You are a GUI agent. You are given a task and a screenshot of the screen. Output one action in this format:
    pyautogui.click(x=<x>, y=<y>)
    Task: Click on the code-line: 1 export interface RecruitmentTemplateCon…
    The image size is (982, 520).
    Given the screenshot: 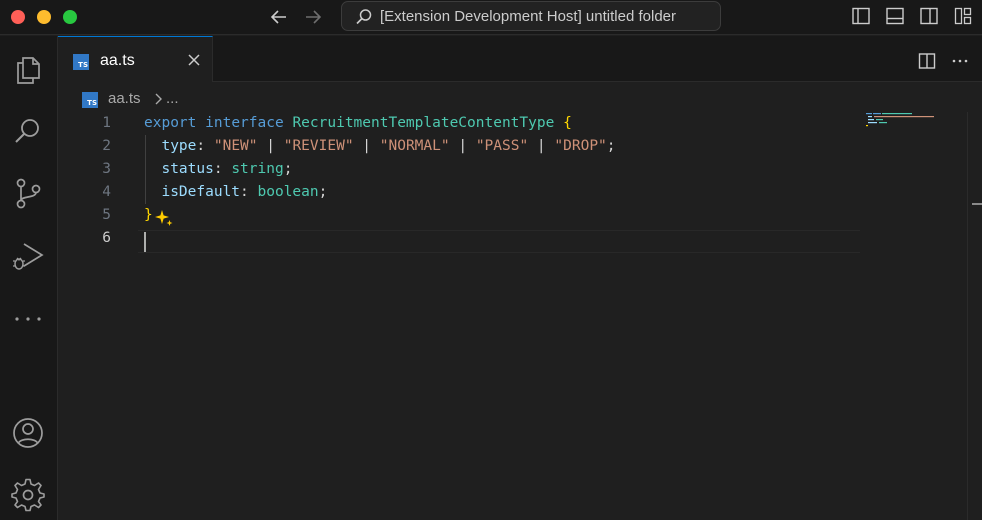 What is the action you would take?
    pyautogui.click(x=459, y=123)
    